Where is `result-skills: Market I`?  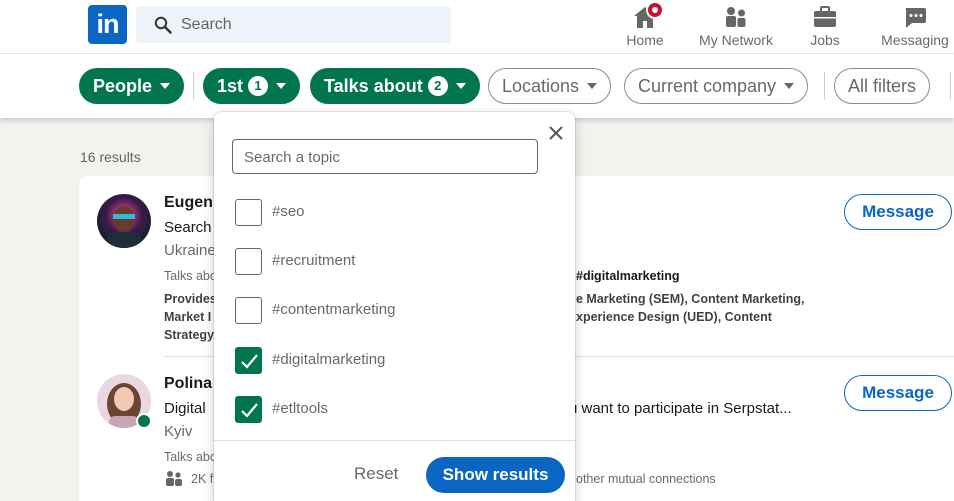
result-skills: Market I is located at coordinates (188, 317).